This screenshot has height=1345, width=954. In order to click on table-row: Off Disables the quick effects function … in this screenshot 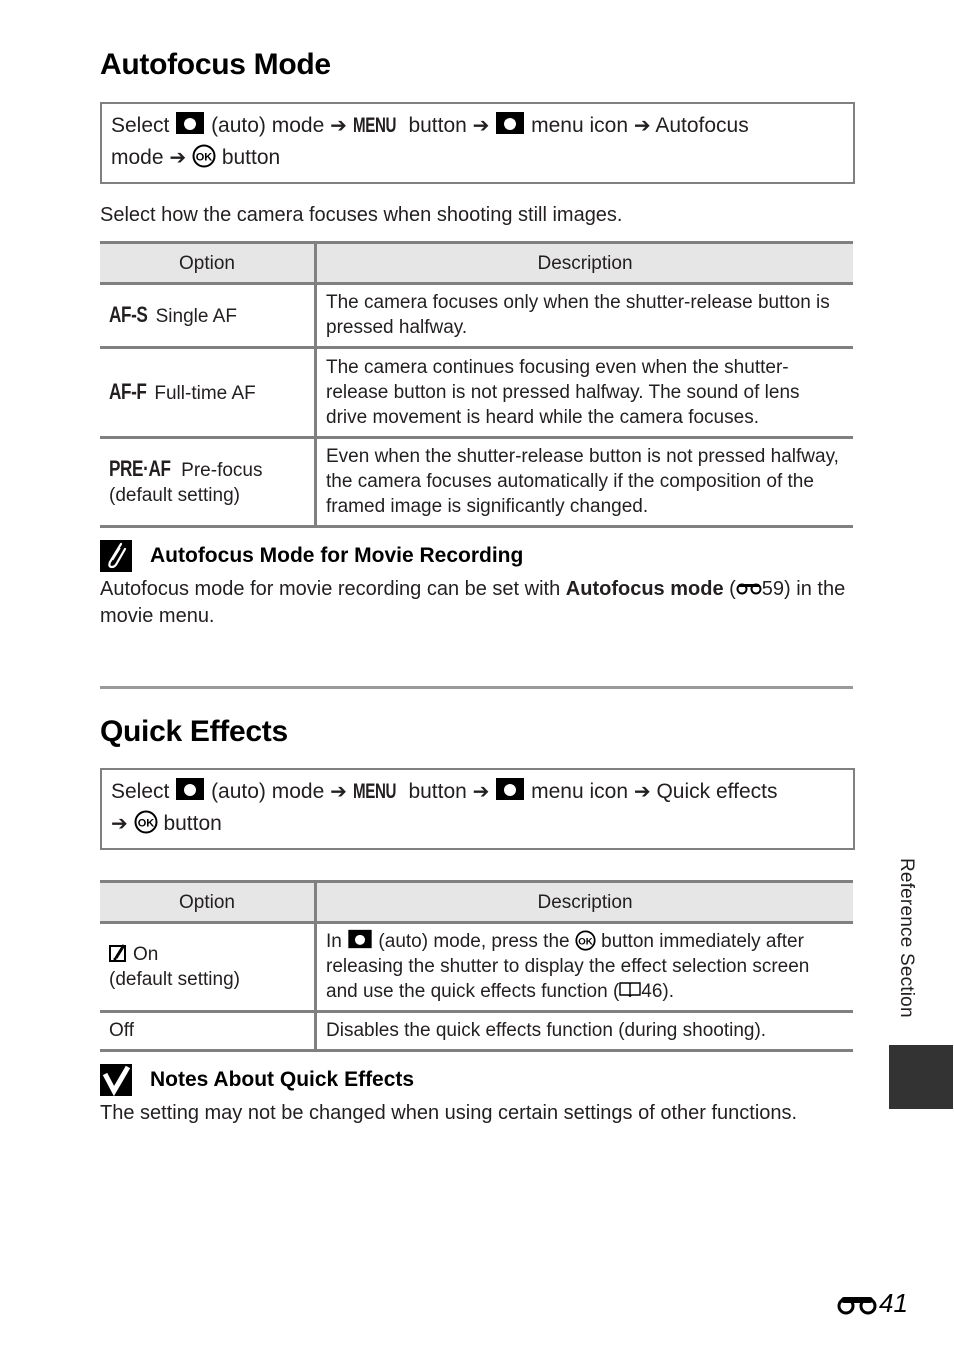, I will do `click(476, 1031)`.